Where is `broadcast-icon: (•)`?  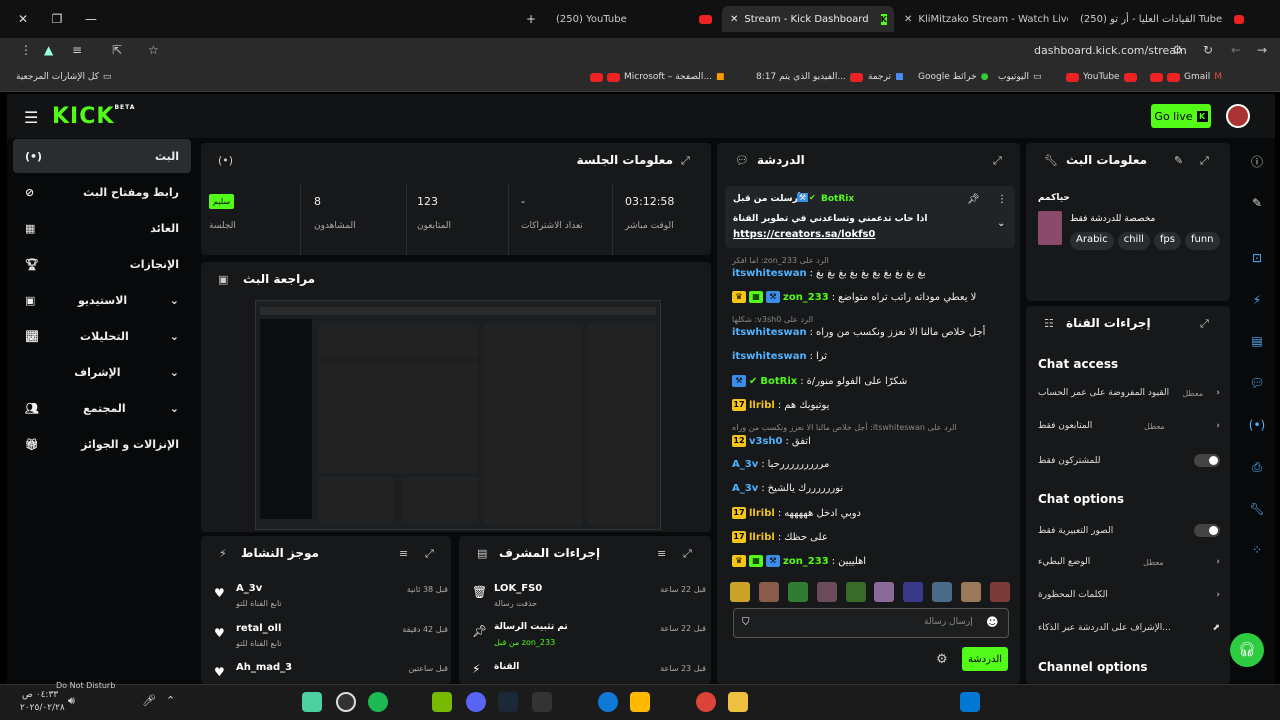
broadcast-icon: (•) is located at coordinates (1257, 425).